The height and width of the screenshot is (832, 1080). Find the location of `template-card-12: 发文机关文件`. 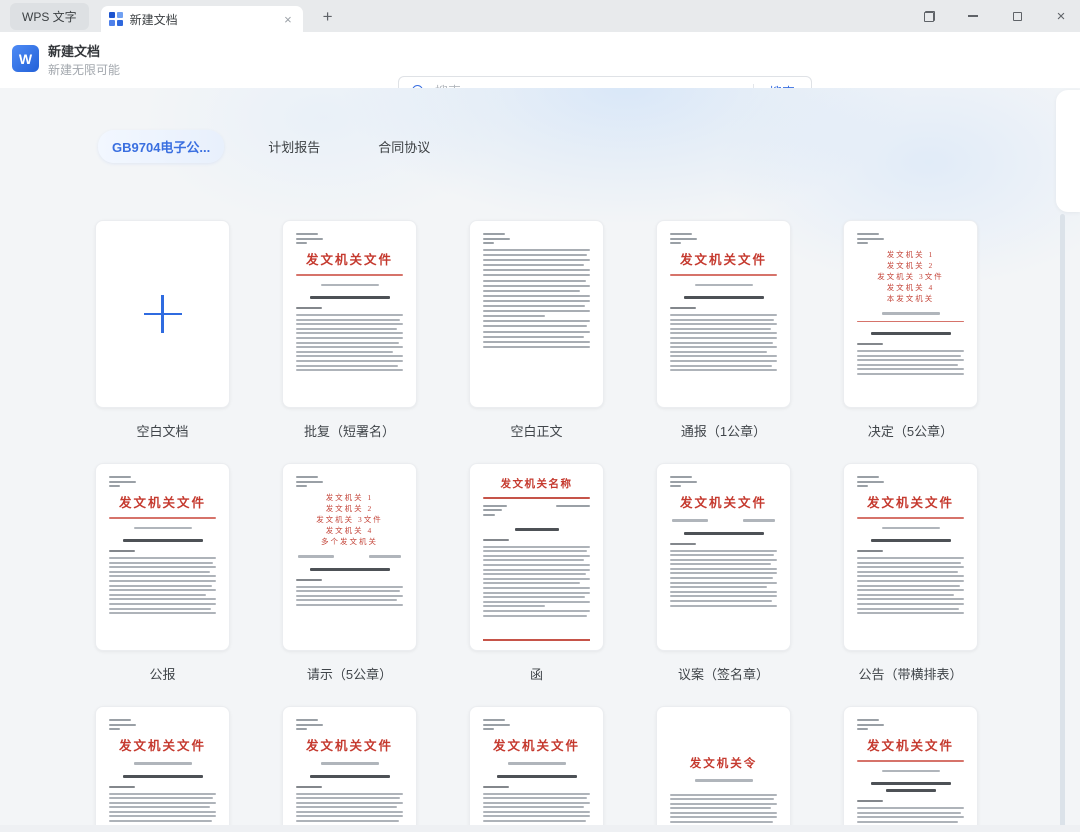

template-card-12: 发文机关文件 is located at coordinates (349, 769).